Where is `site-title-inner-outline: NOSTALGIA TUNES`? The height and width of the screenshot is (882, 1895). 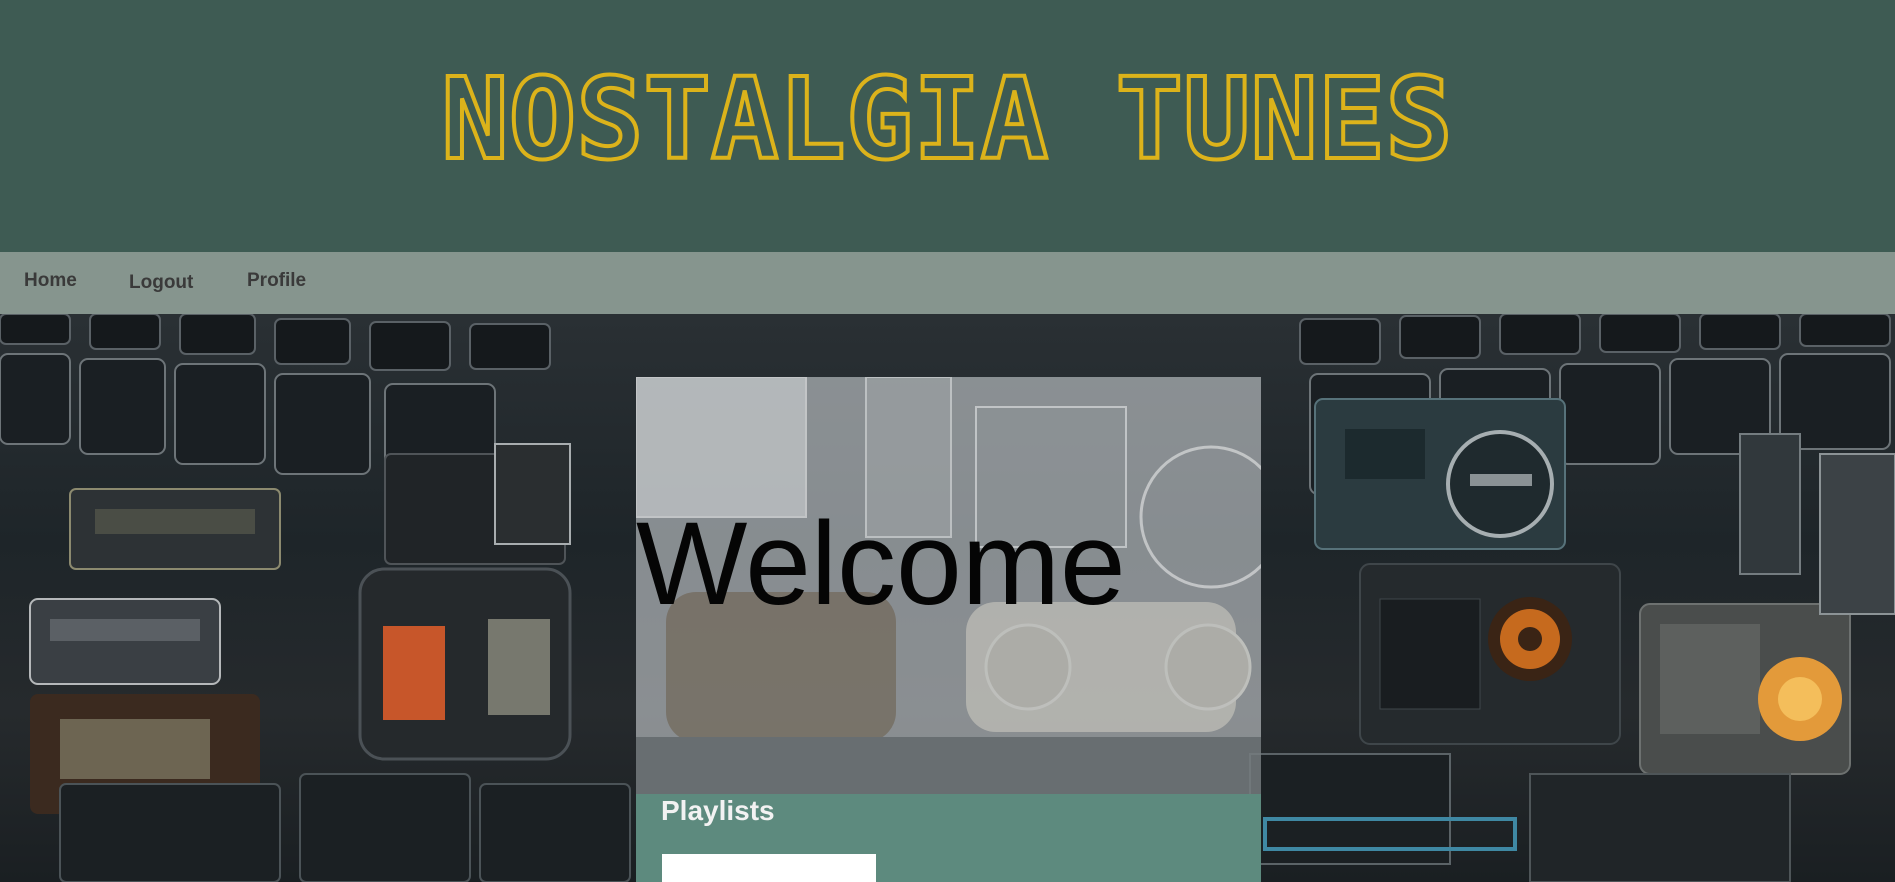
site-title-inner-outline: NOSTALGIA TUNES is located at coordinates (946, 116).